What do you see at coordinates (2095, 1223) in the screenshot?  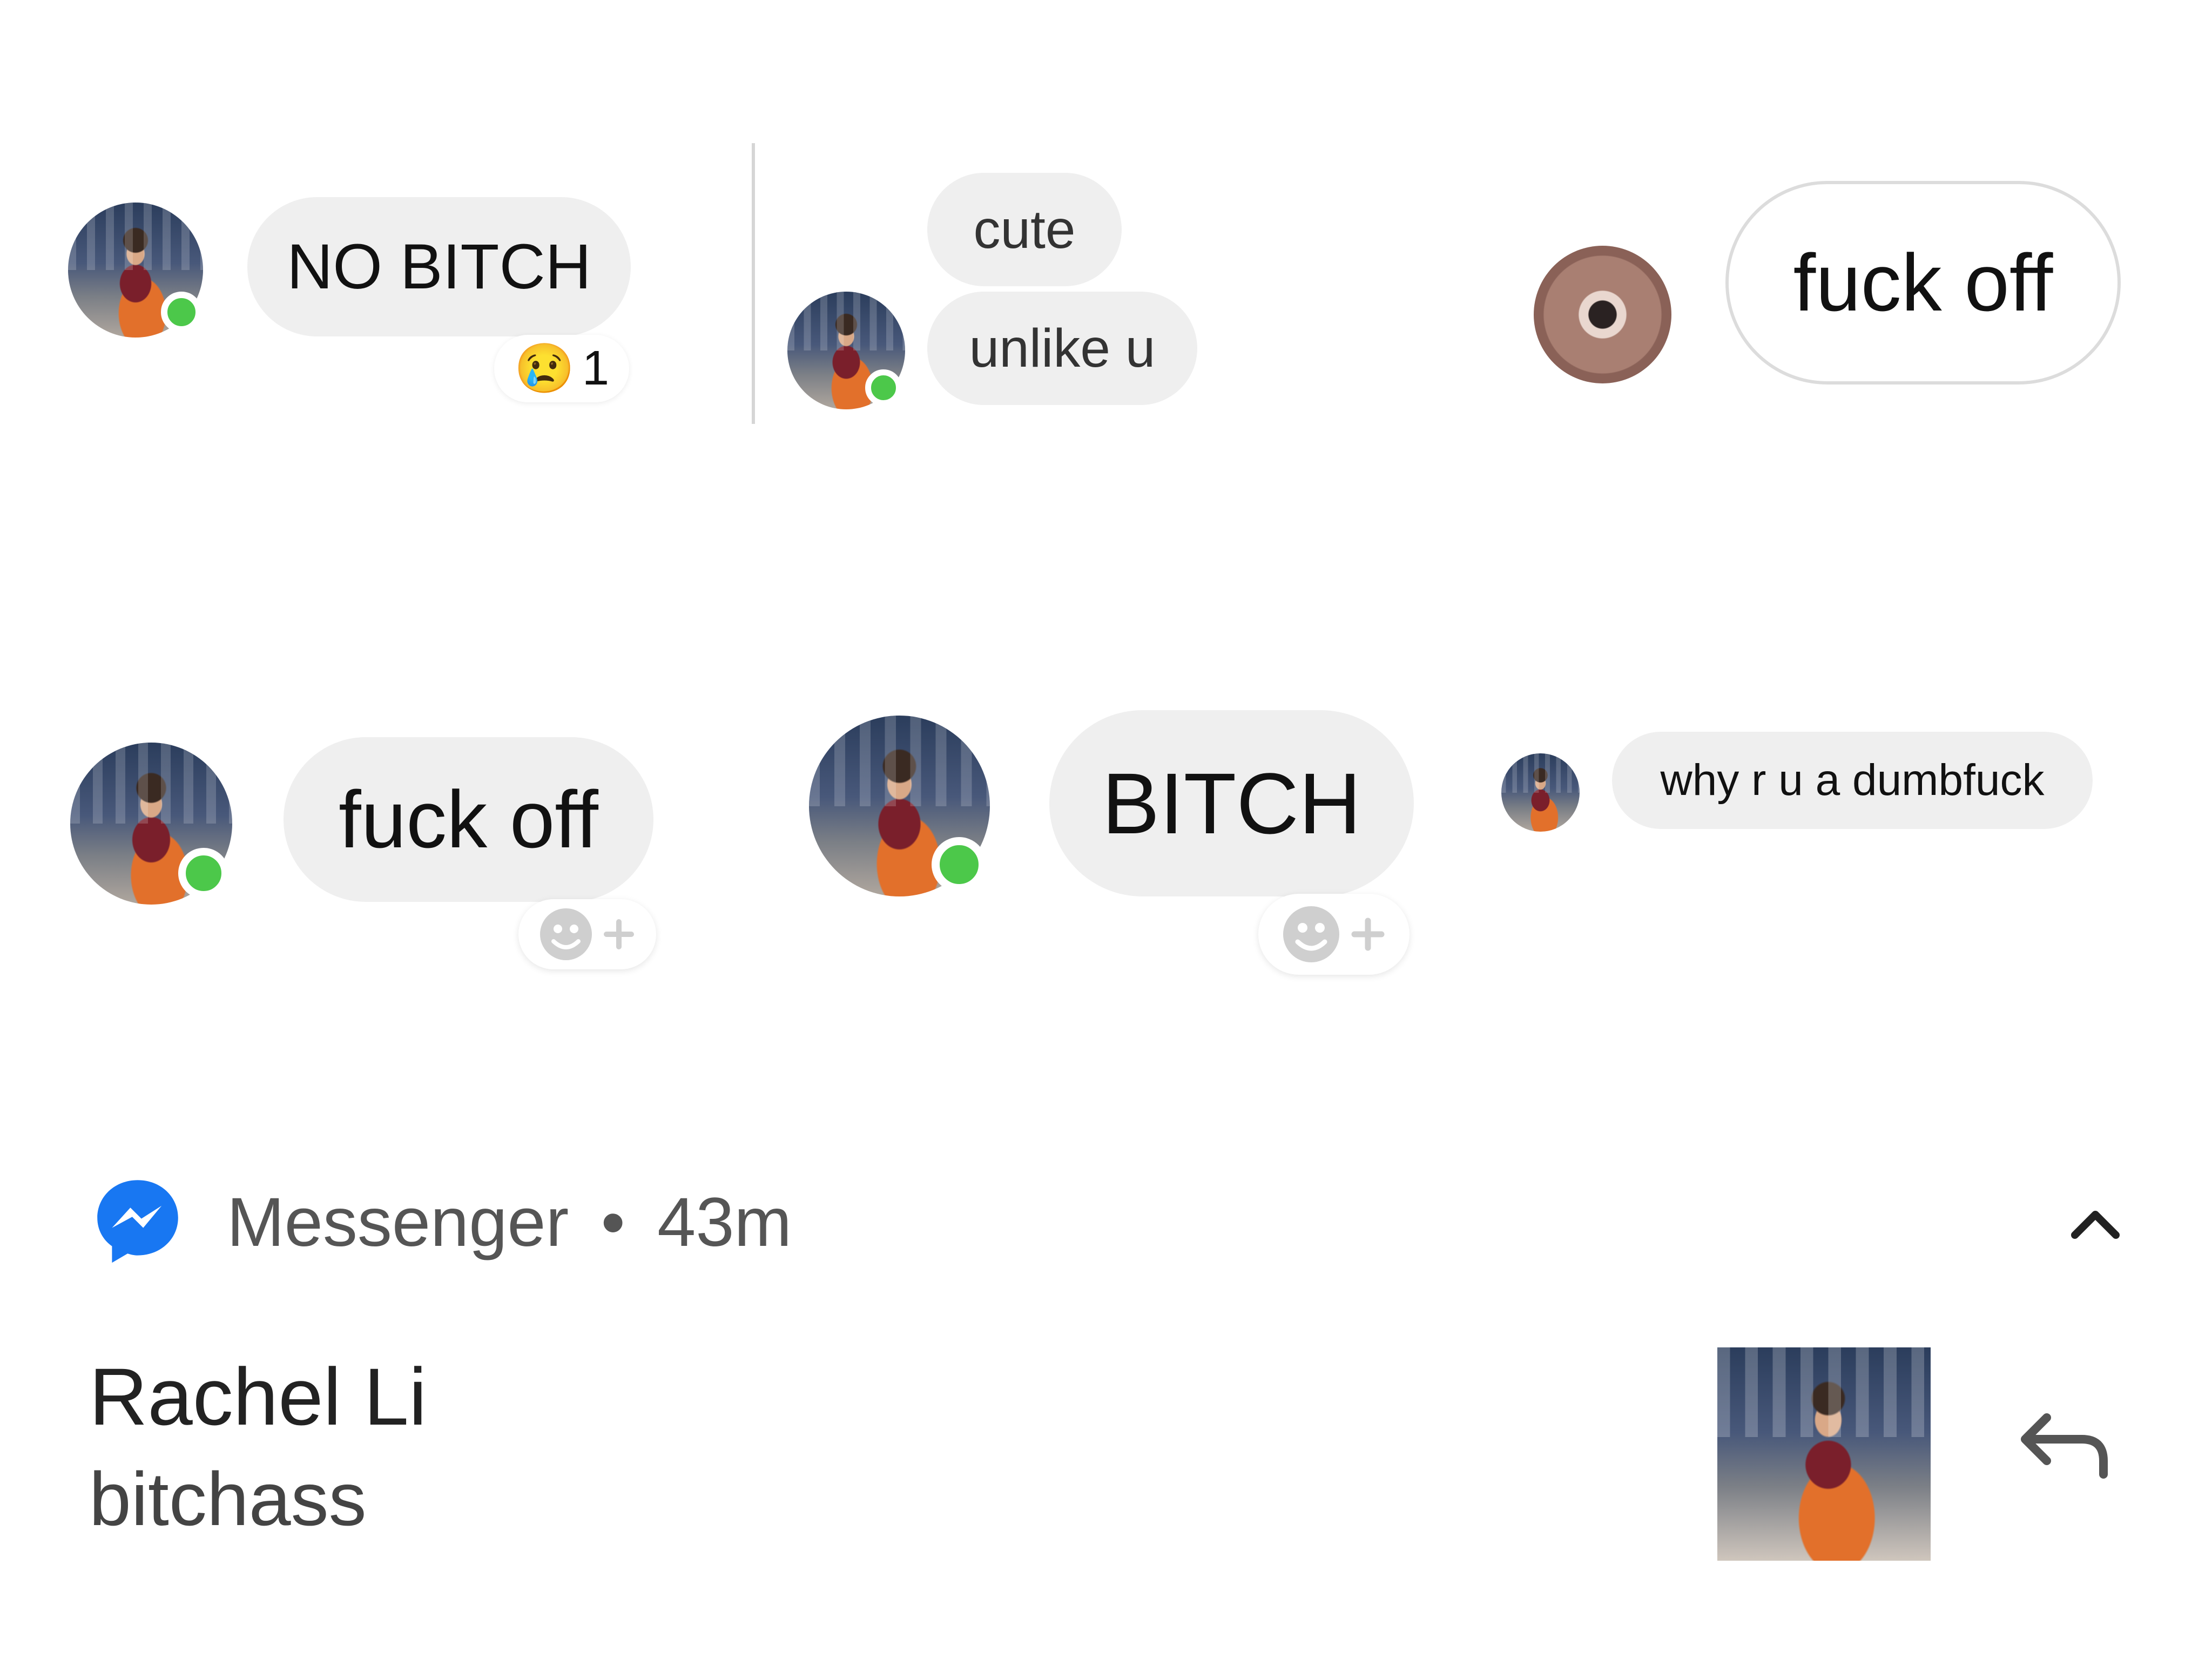 I see `collapse-chevron-icon` at bounding box center [2095, 1223].